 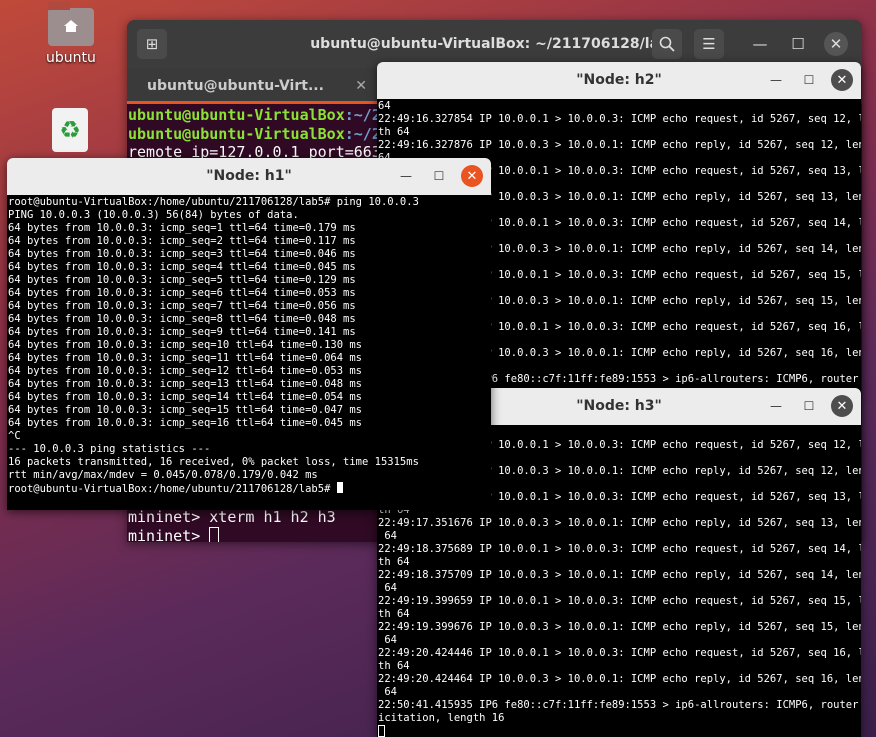 I want to click on window-title: "Node: h2", so click(x=619, y=80).